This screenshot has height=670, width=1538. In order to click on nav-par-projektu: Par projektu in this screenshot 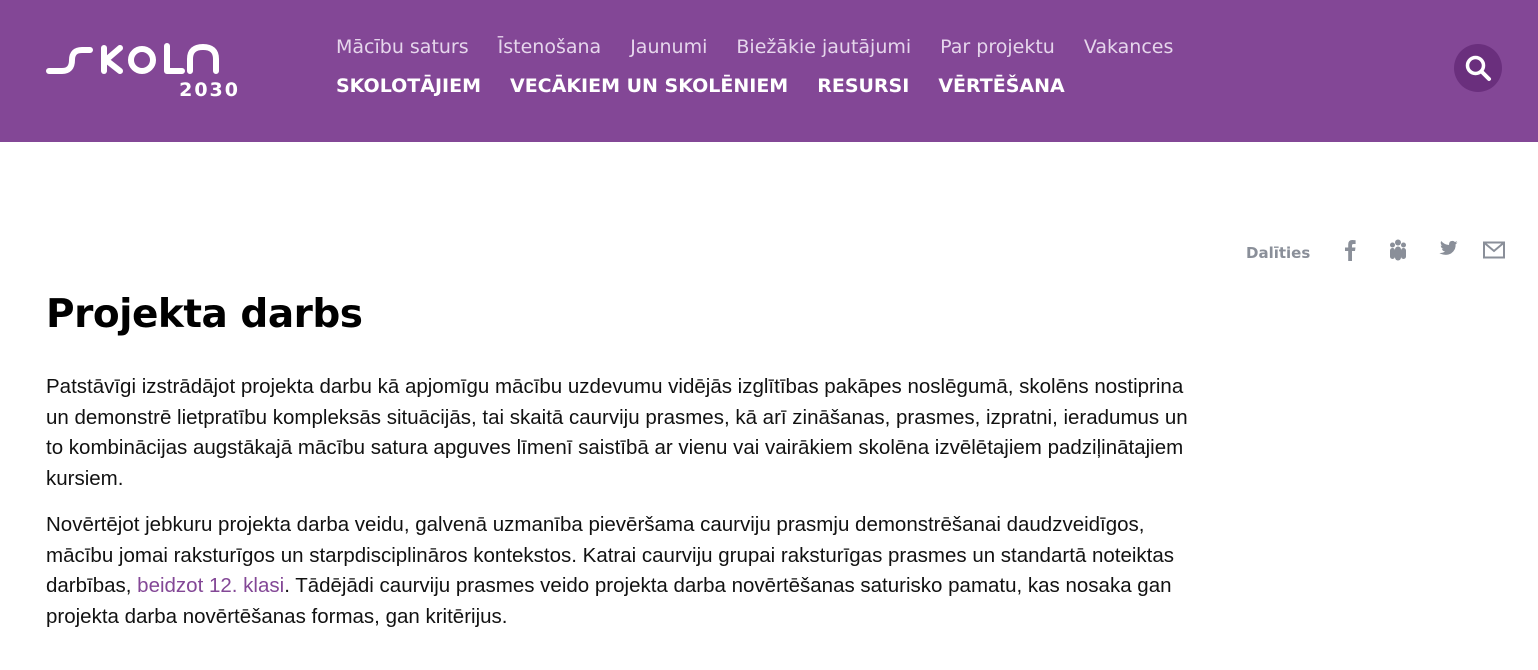, I will do `click(997, 47)`.